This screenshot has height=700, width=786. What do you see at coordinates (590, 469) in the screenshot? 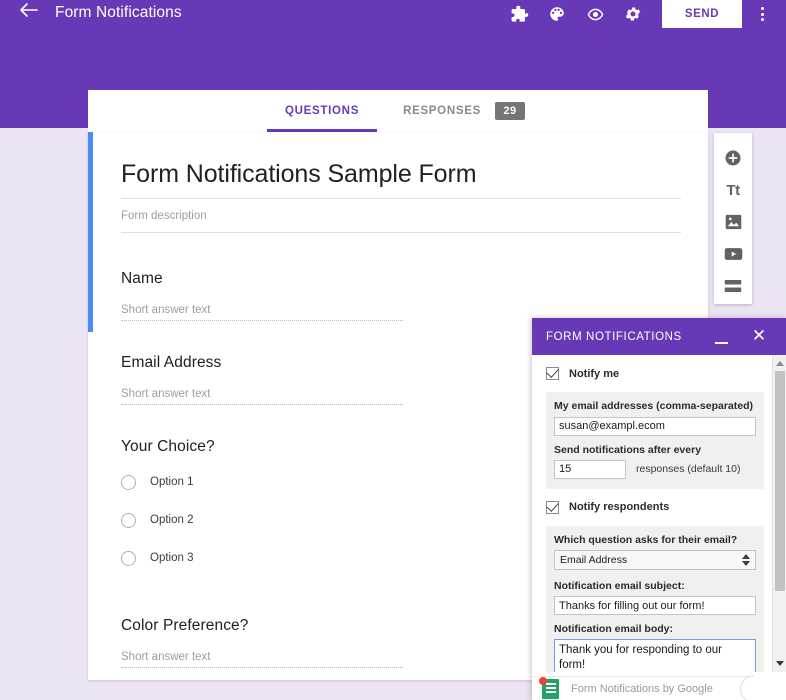
I see `frequency-input` at bounding box center [590, 469].